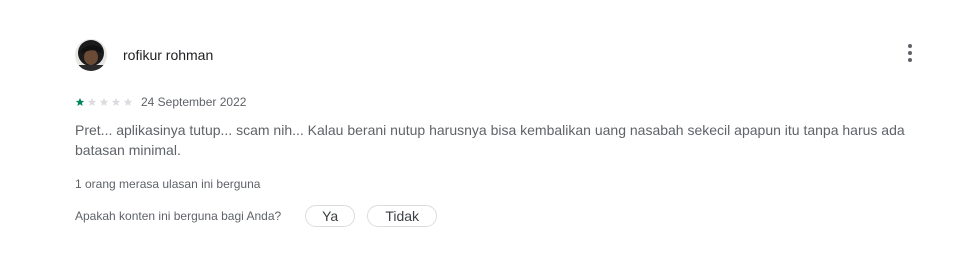  What do you see at coordinates (91, 55) in the screenshot?
I see `avatar` at bounding box center [91, 55].